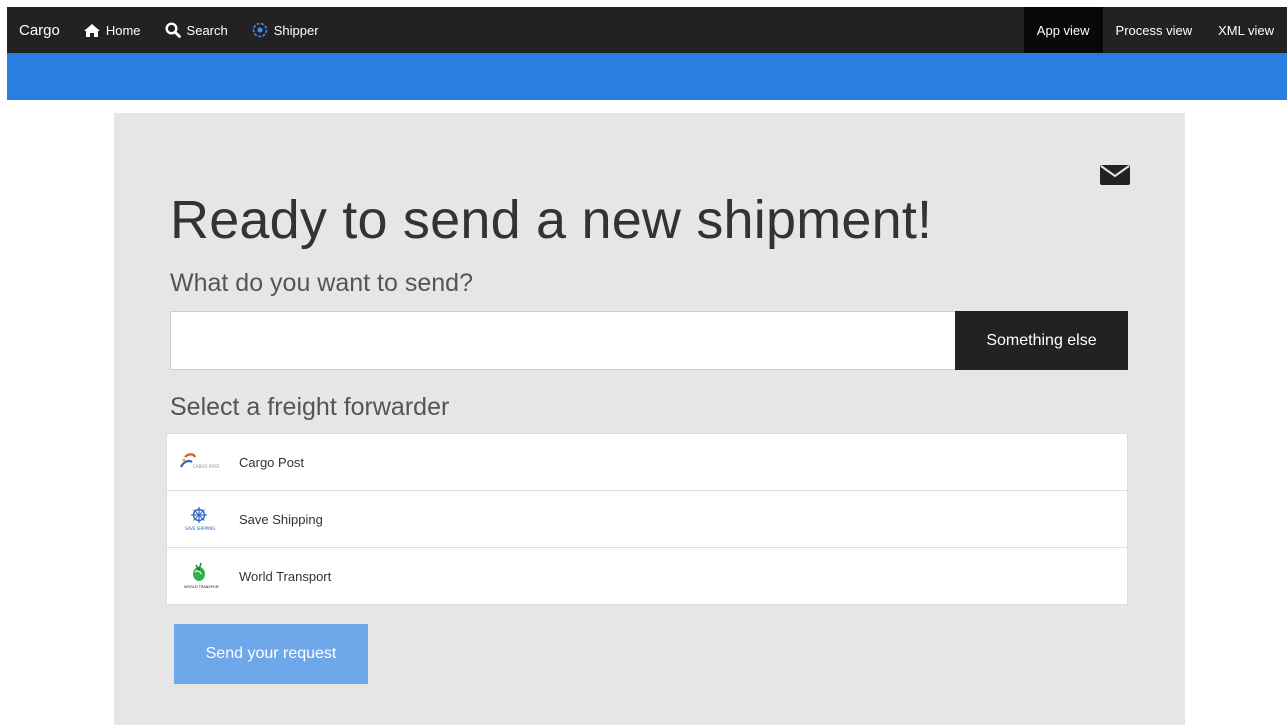  I want to click on forwarder-item-save-shipping: SAVE SHIPPING Save Shipping, so click(647, 519).